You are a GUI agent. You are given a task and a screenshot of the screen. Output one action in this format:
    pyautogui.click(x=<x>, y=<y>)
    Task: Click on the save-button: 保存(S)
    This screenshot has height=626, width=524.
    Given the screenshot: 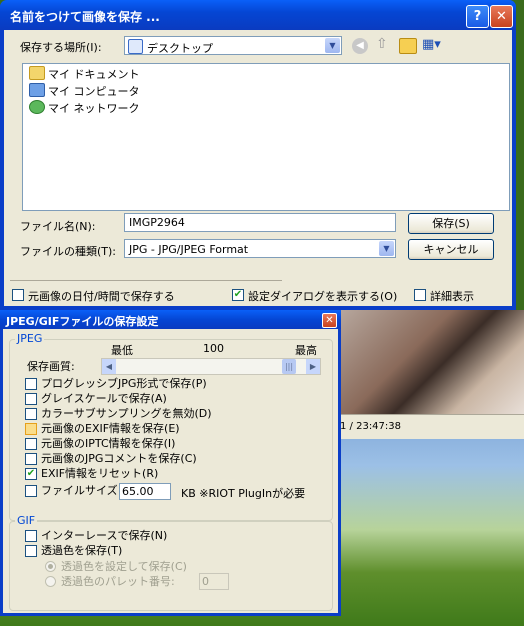 What is the action you would take?
    pyautogui.click(x=451, y=223)
    